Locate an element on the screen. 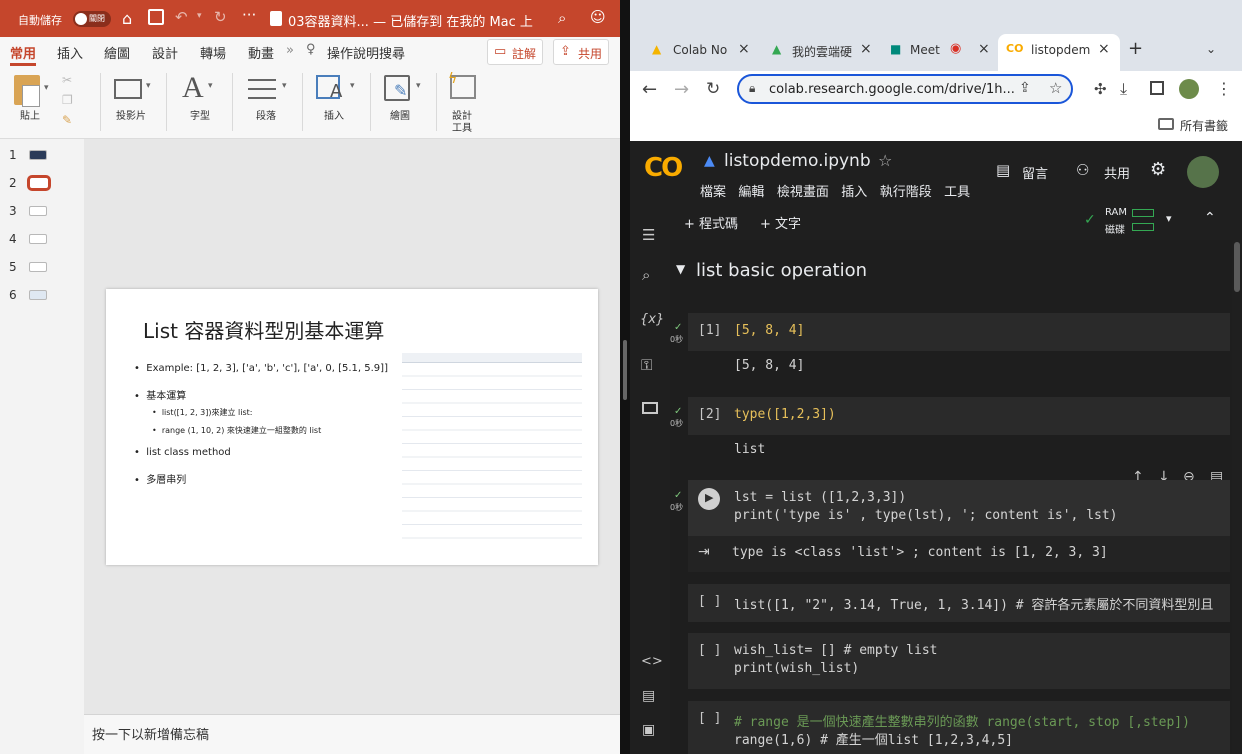 The image size is (1242, 754). menu-tools: 工具 is located at coordinates (957, 192).